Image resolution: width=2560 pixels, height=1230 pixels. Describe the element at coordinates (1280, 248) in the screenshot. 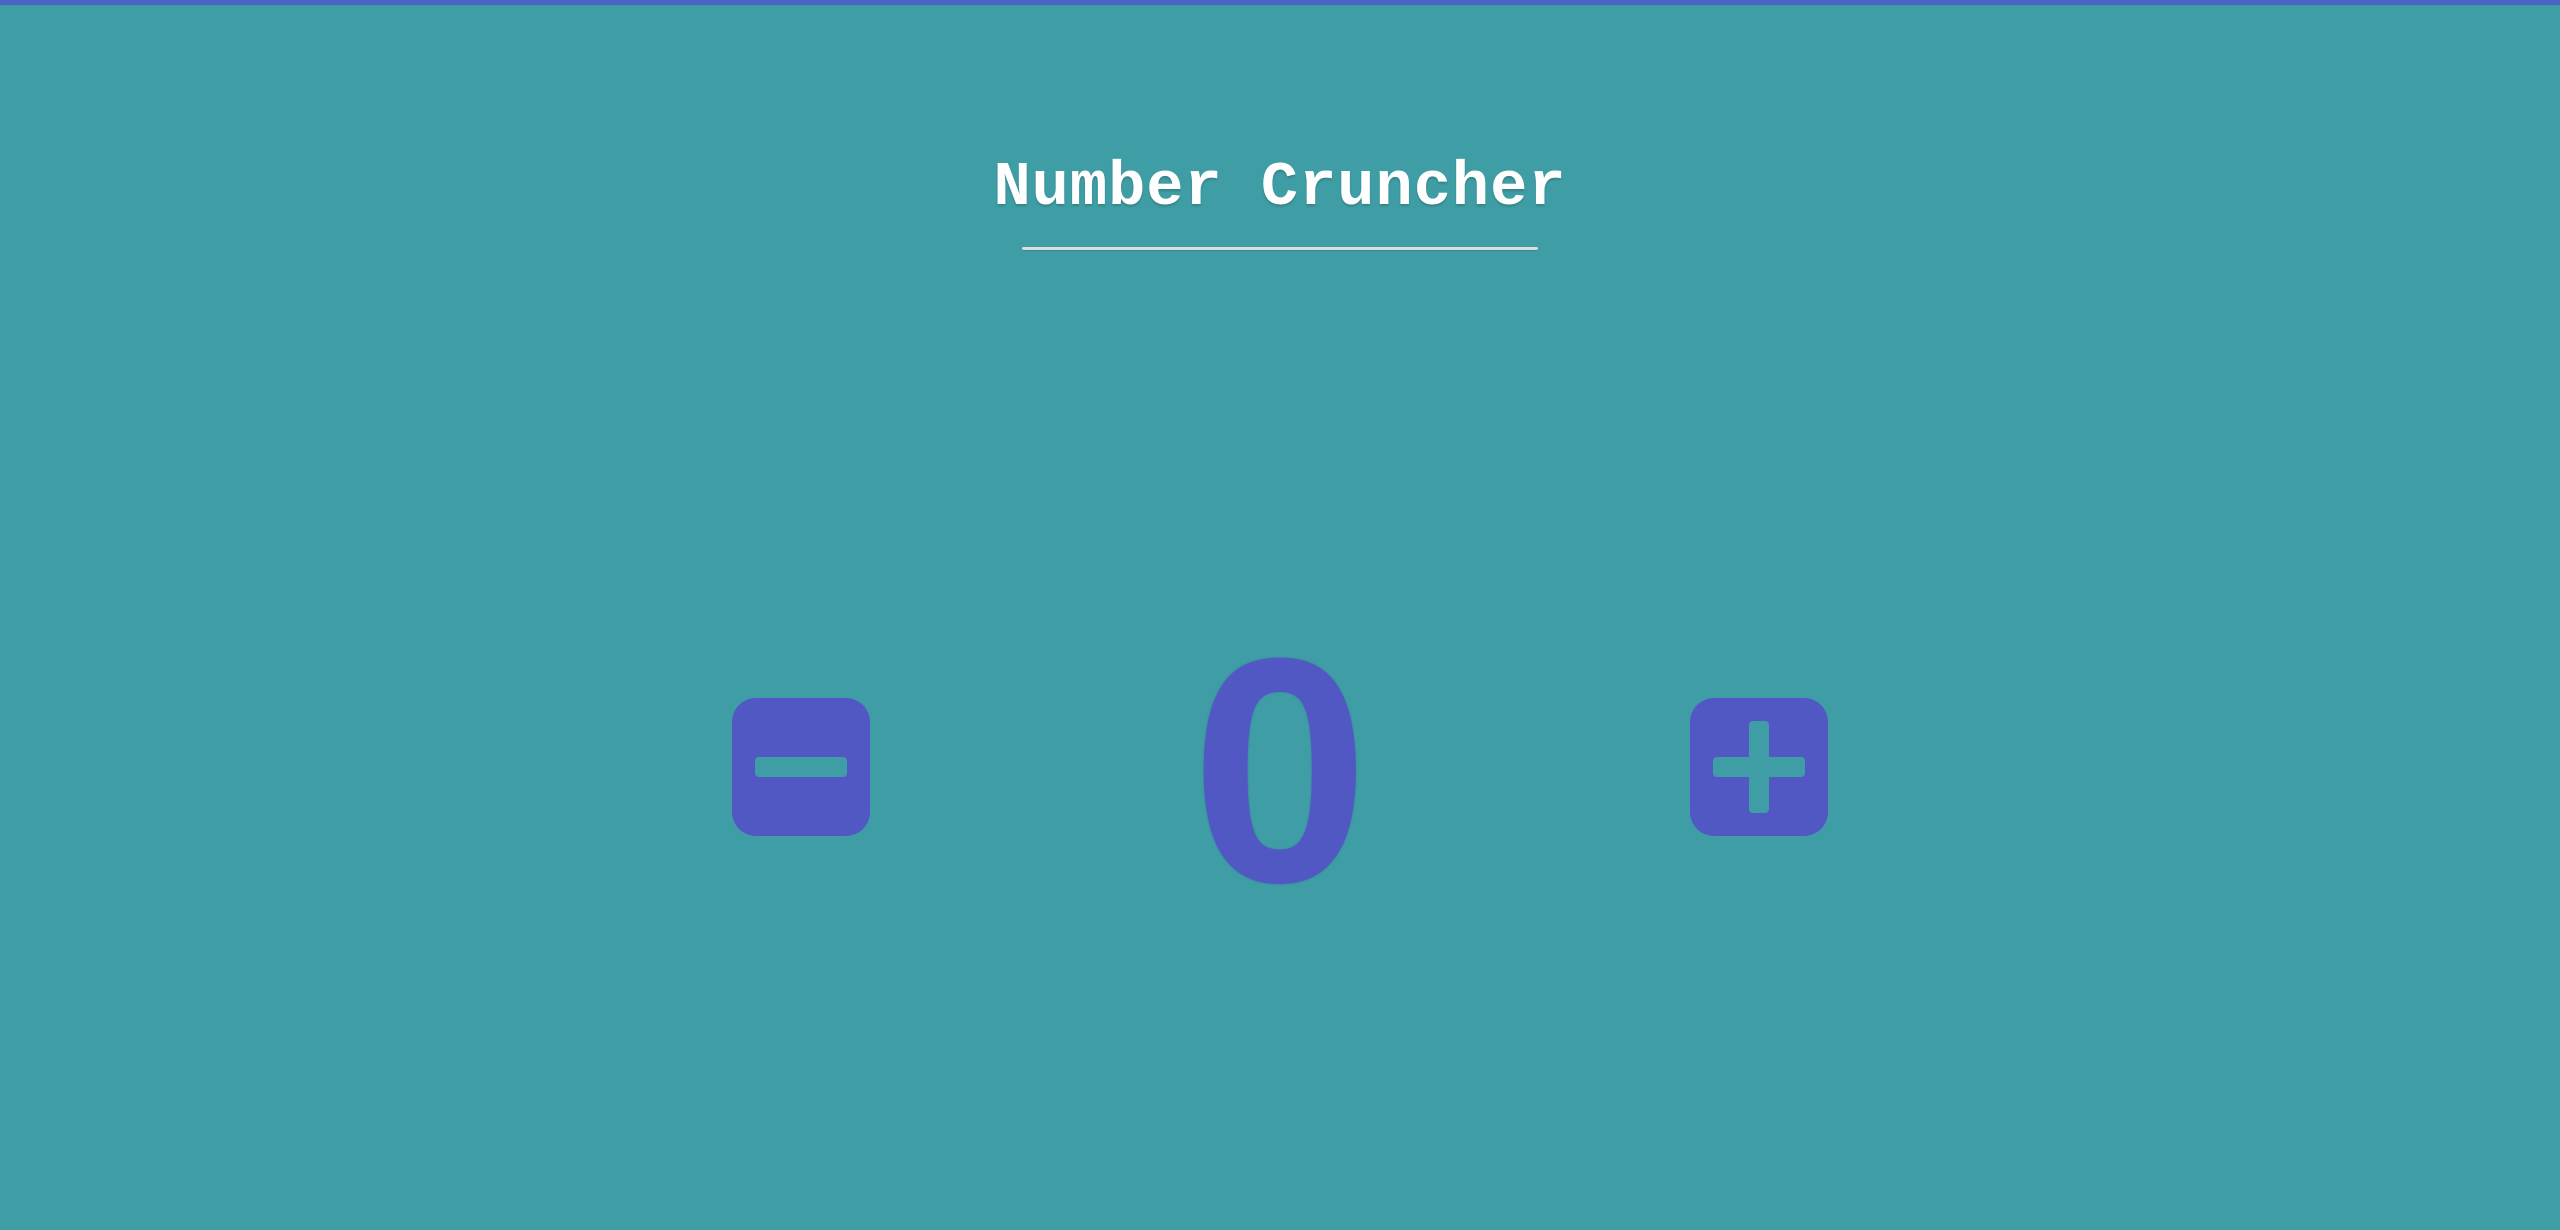

I see `title-underline` at that location.